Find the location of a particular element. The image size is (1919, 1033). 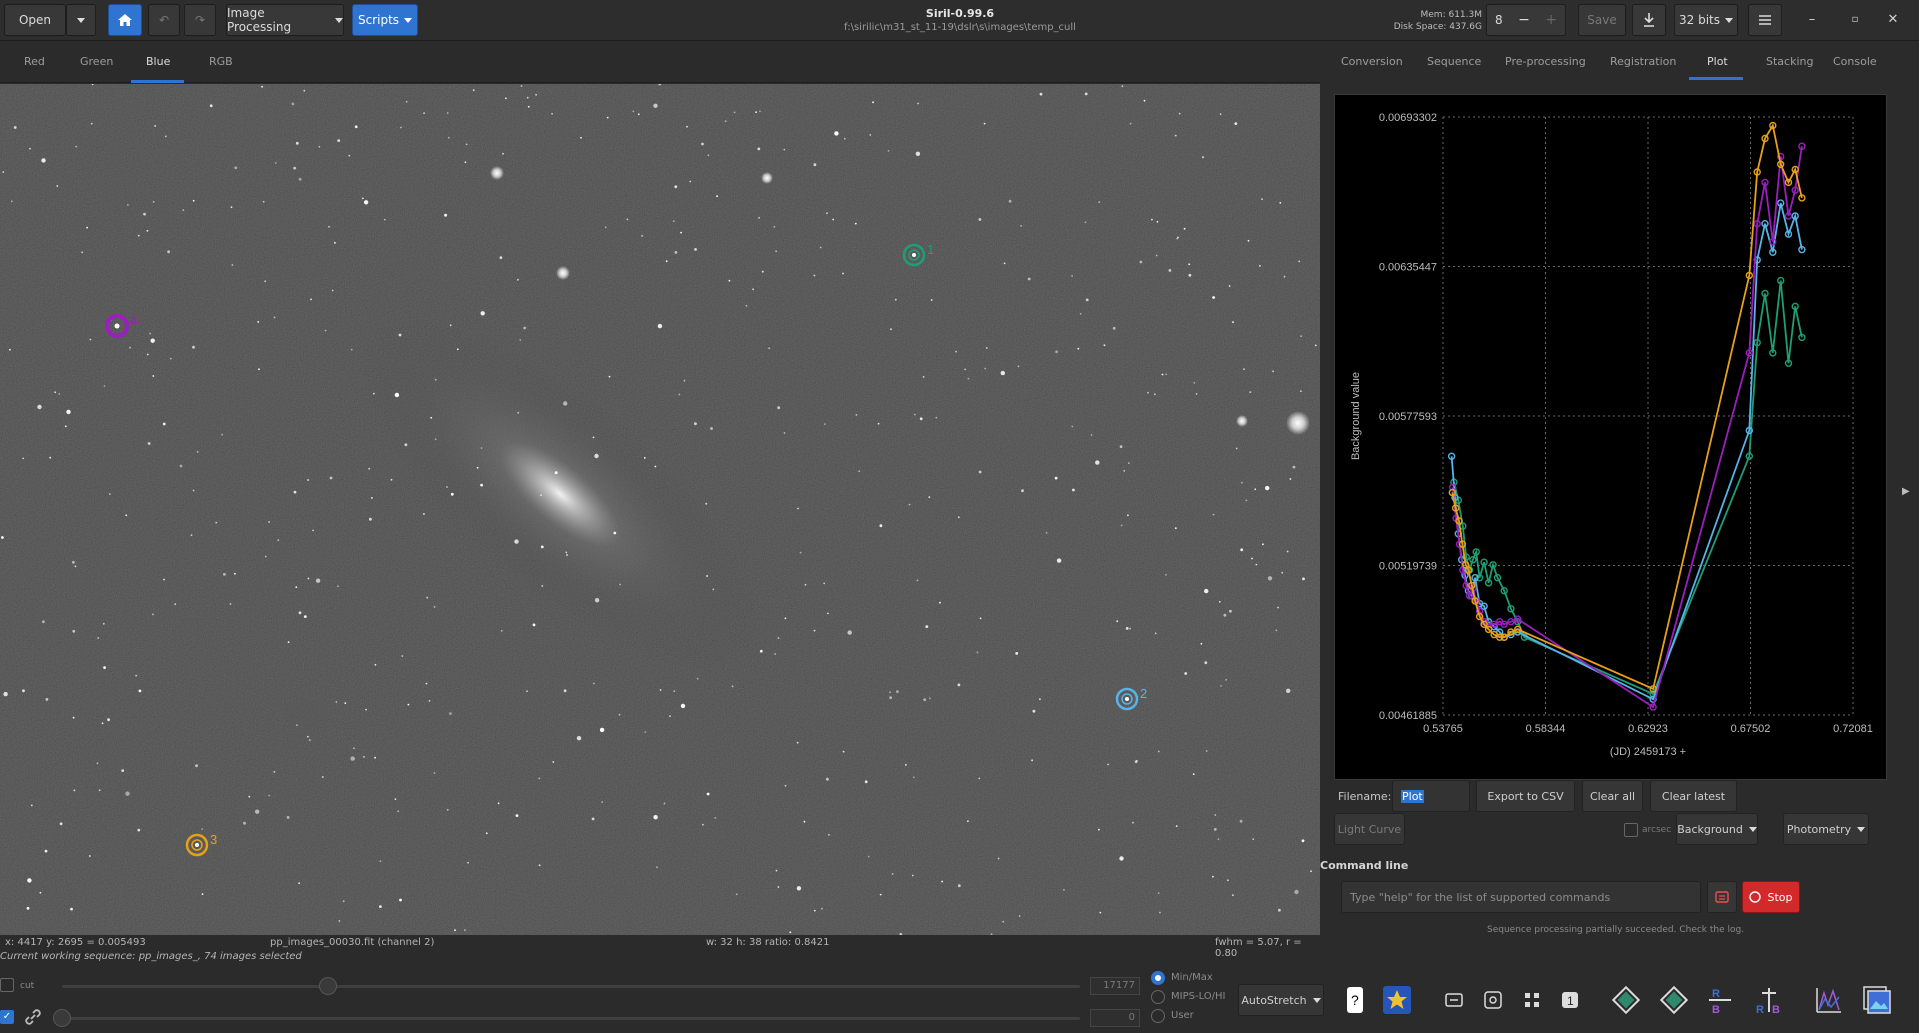

tab-console: Console is located at coordinates (1855, 61).